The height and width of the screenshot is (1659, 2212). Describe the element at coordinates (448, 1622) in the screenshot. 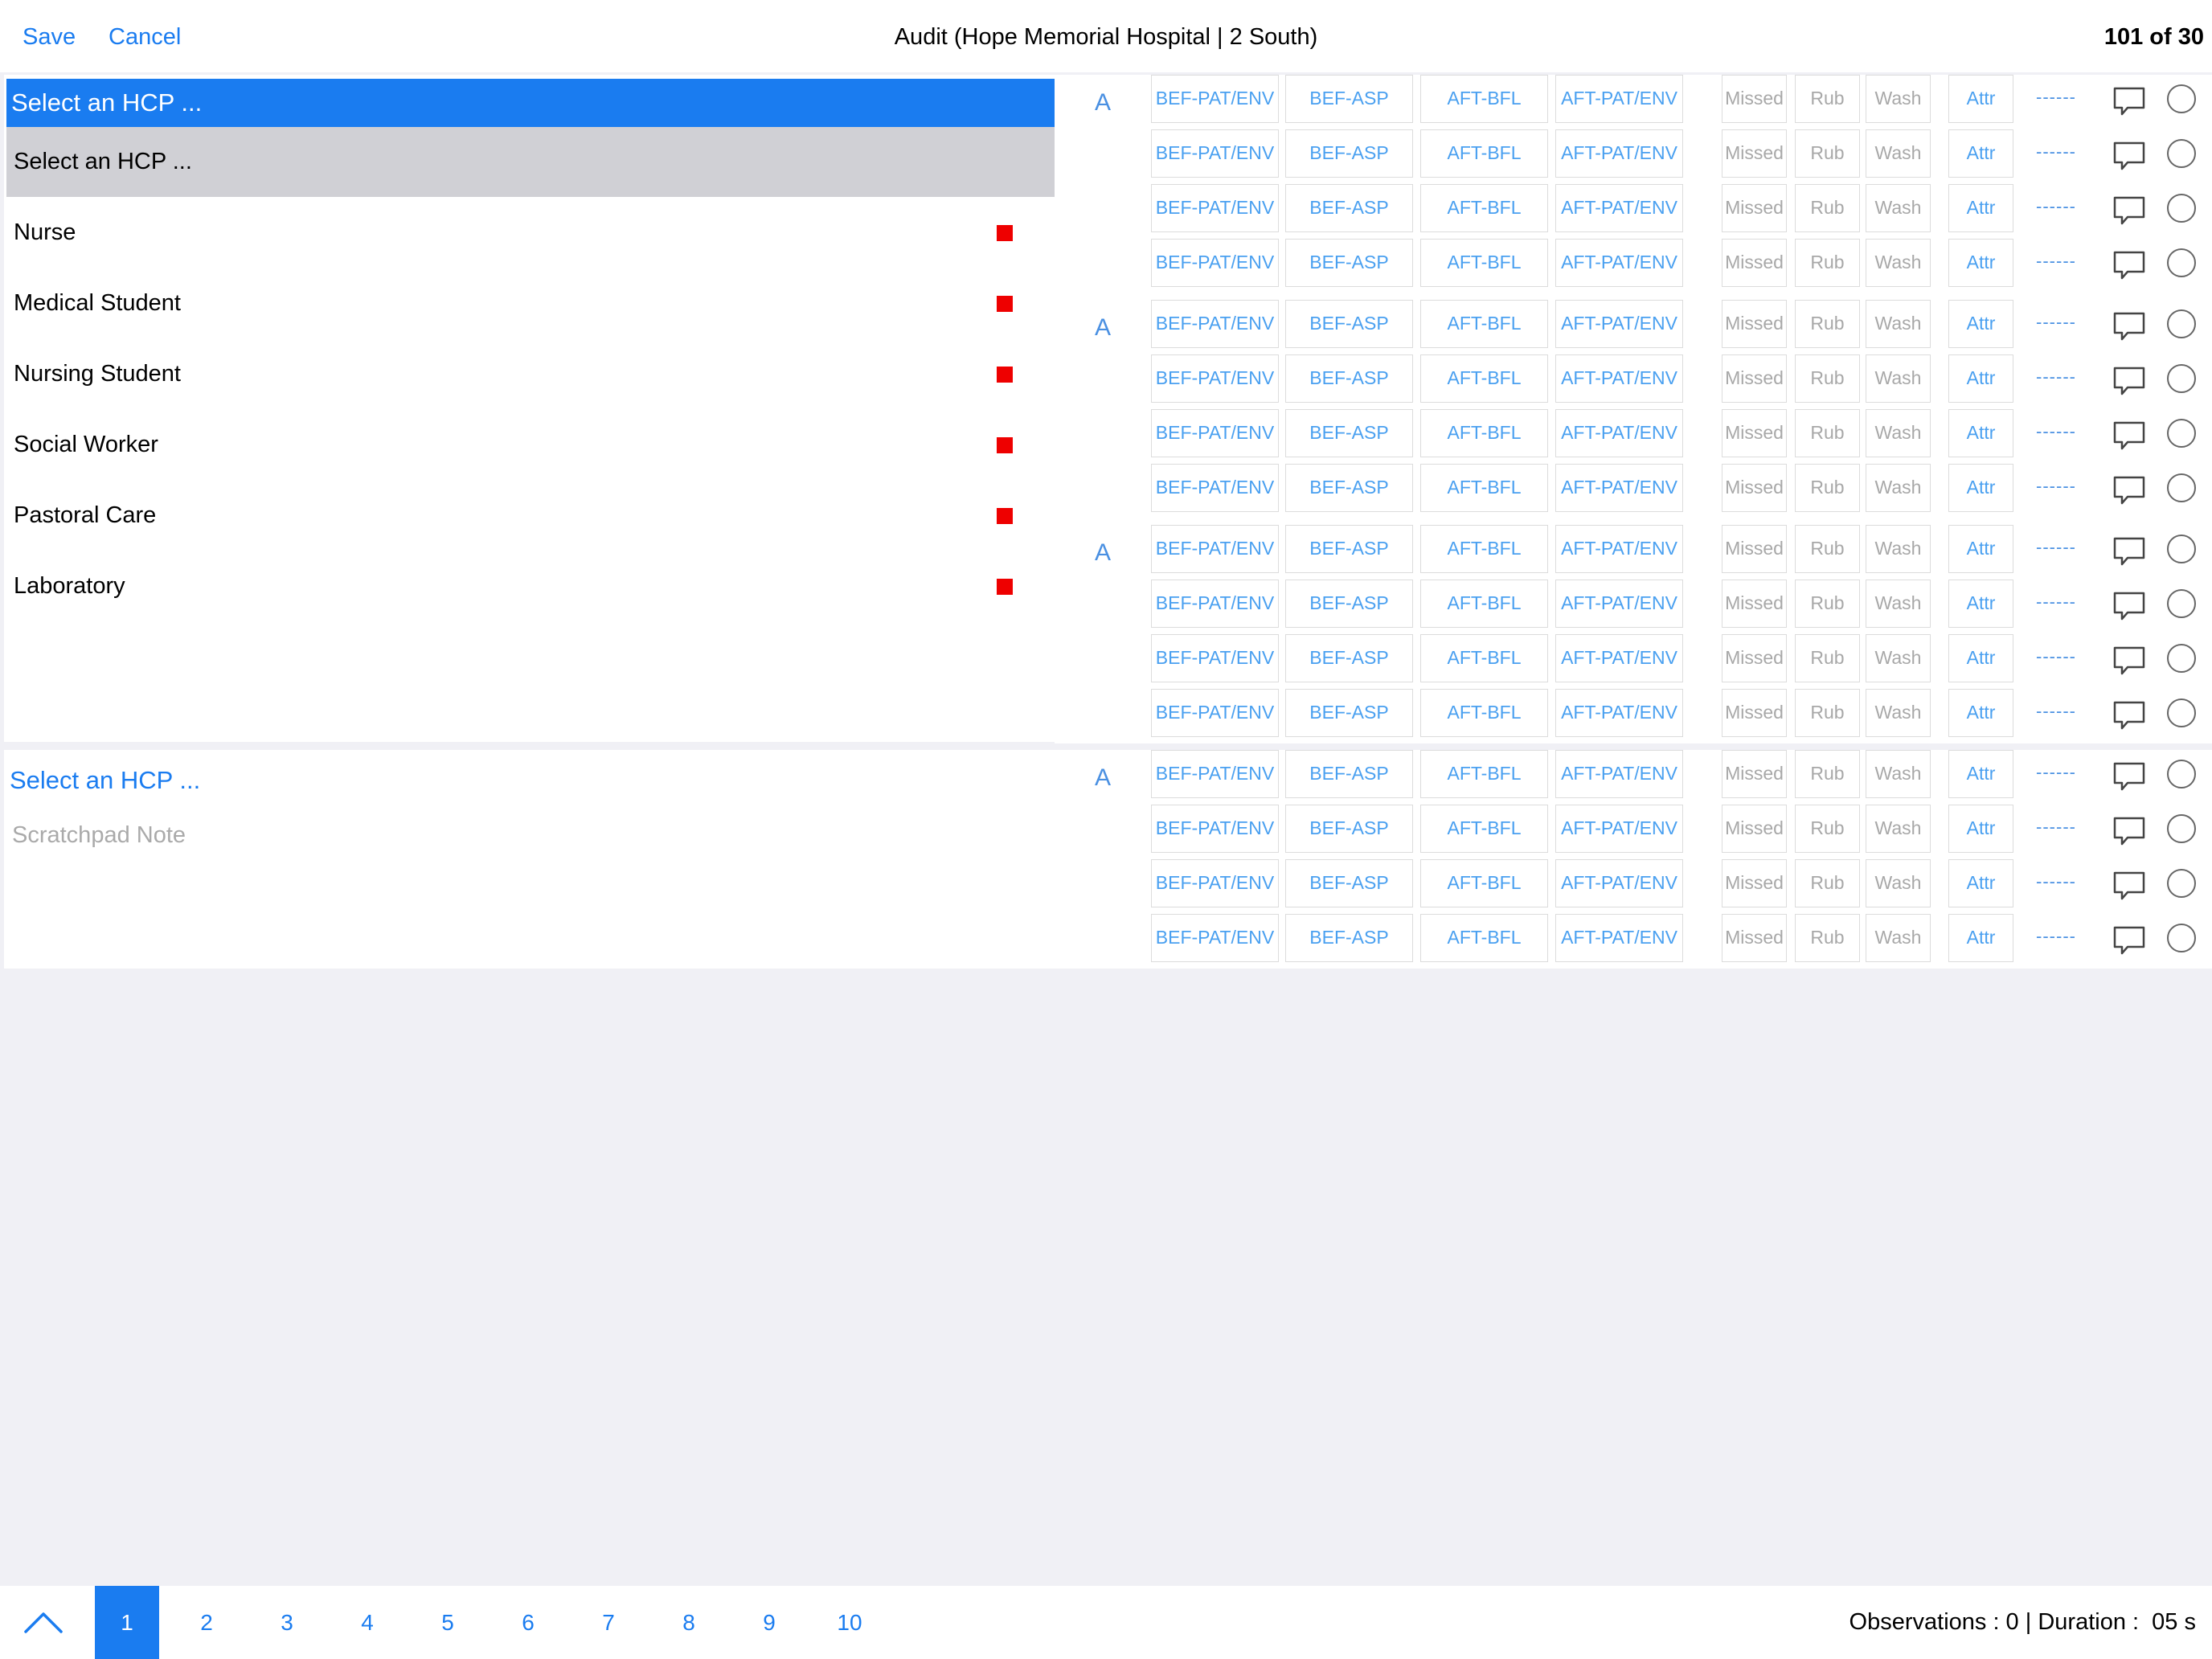

I see `page-5-button: 5` at that location.